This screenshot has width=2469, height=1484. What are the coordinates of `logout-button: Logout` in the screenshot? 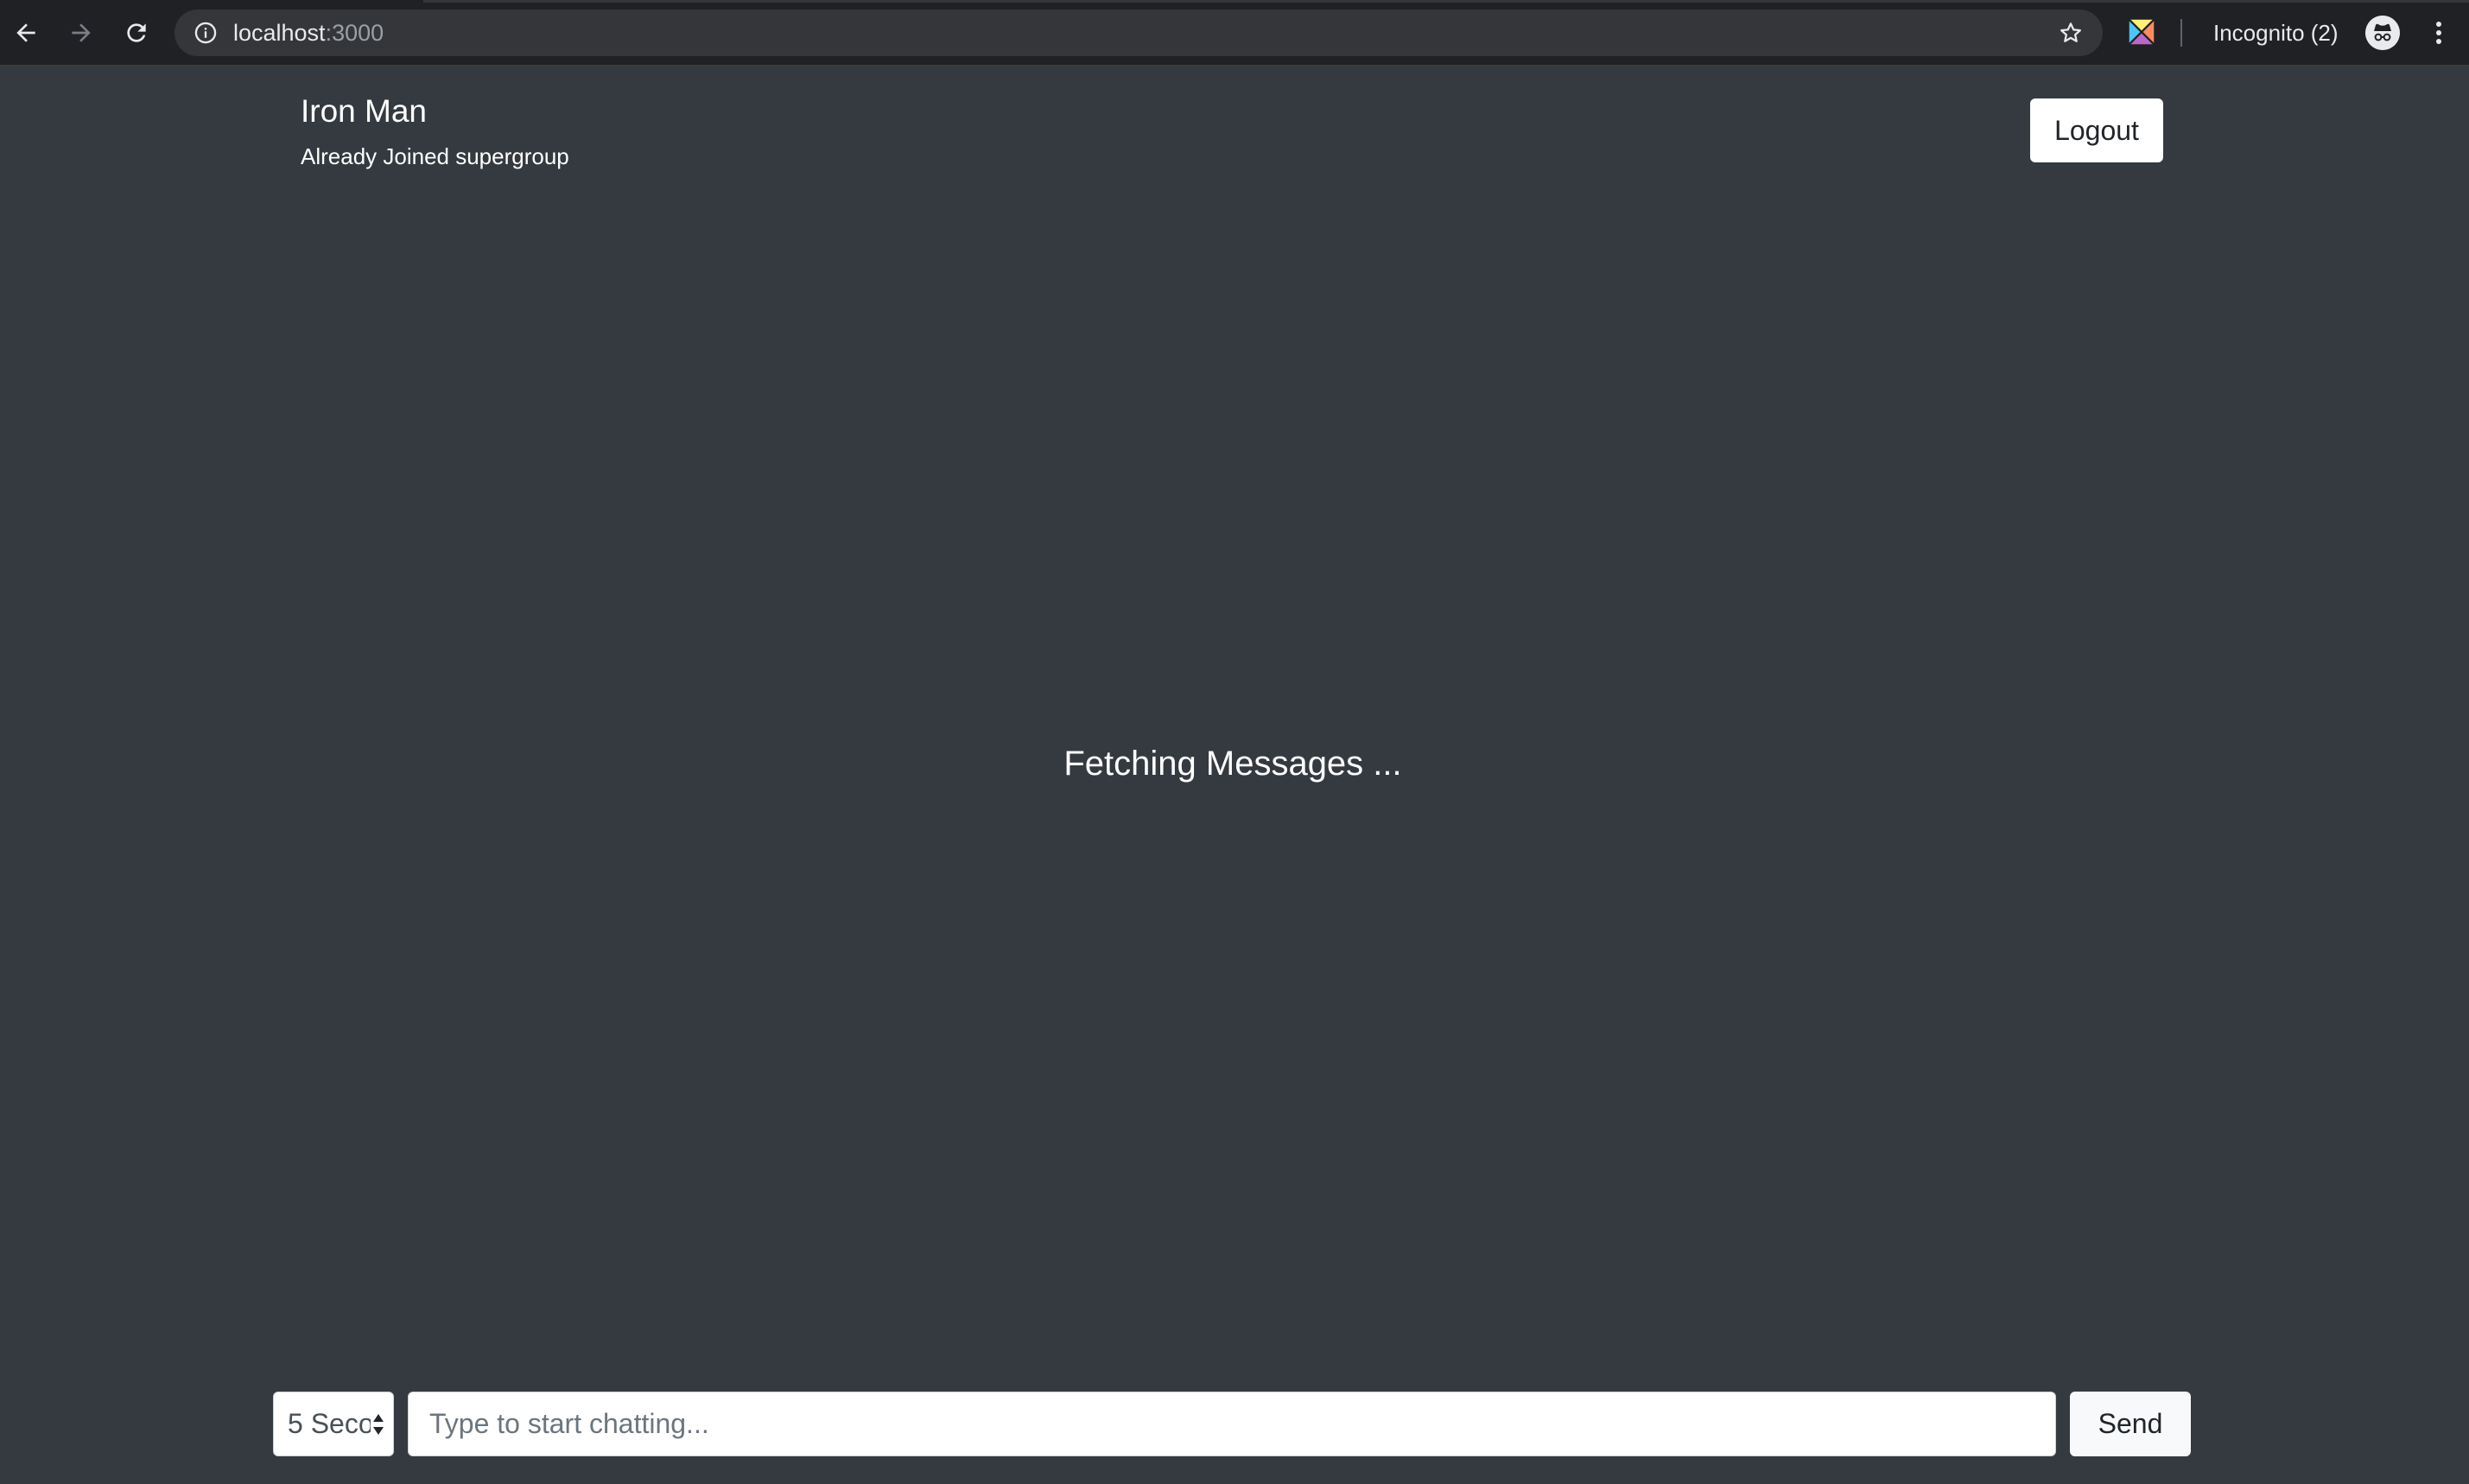 It's located at (2096, 130).